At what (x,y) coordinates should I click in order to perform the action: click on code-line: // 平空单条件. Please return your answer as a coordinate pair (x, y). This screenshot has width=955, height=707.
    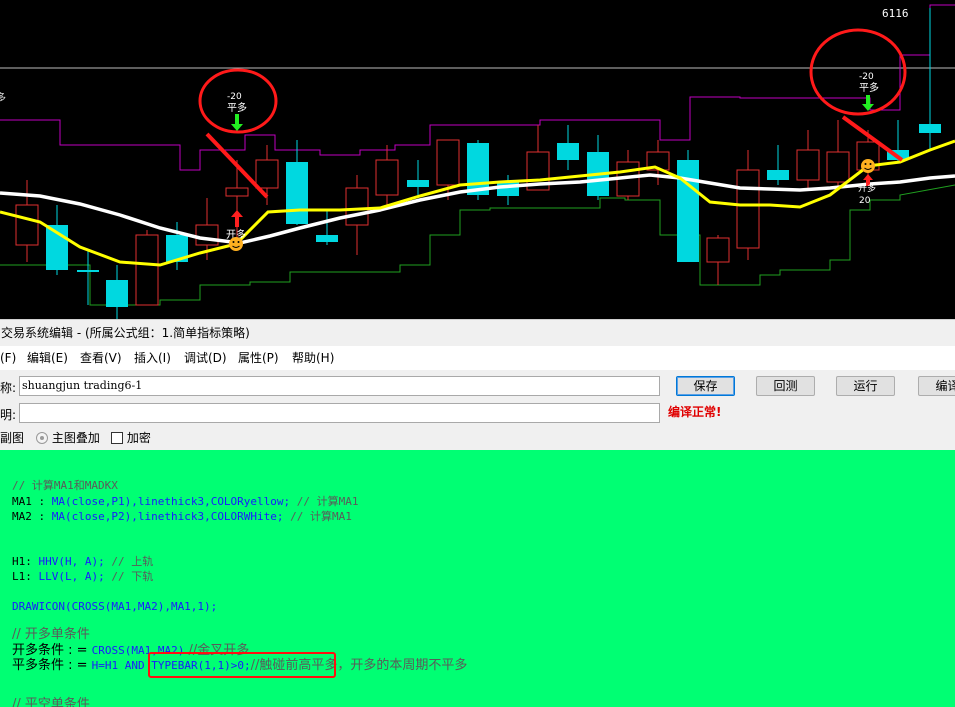
    Looking at the image, I should click on (51, 702).